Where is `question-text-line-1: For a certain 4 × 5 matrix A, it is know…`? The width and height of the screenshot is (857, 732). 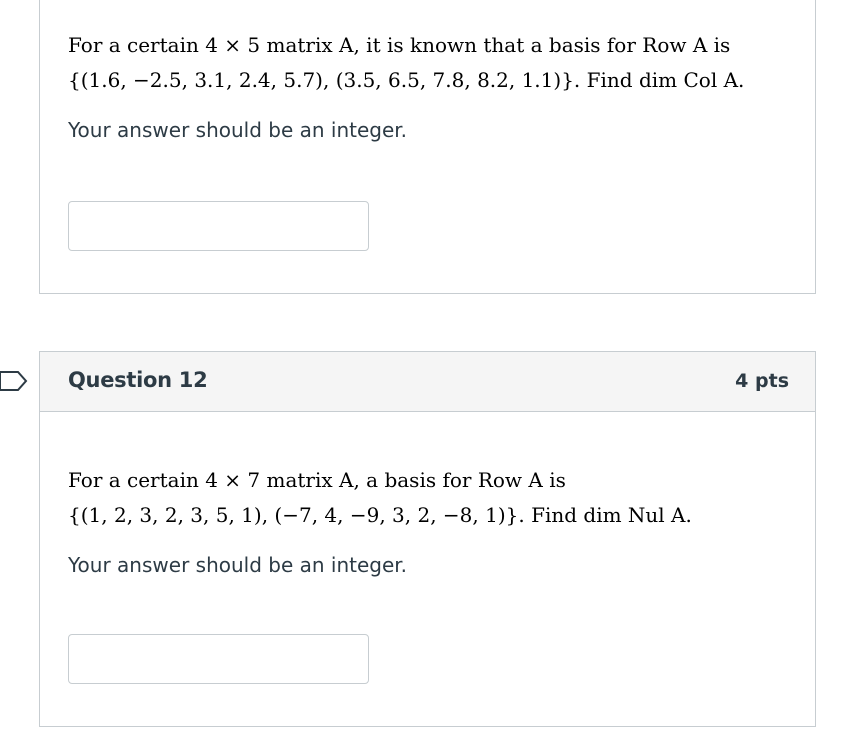 question-text-line-1: For a certain 4 × 5 matrix A, it is know… is located at coordinates (399, 45).